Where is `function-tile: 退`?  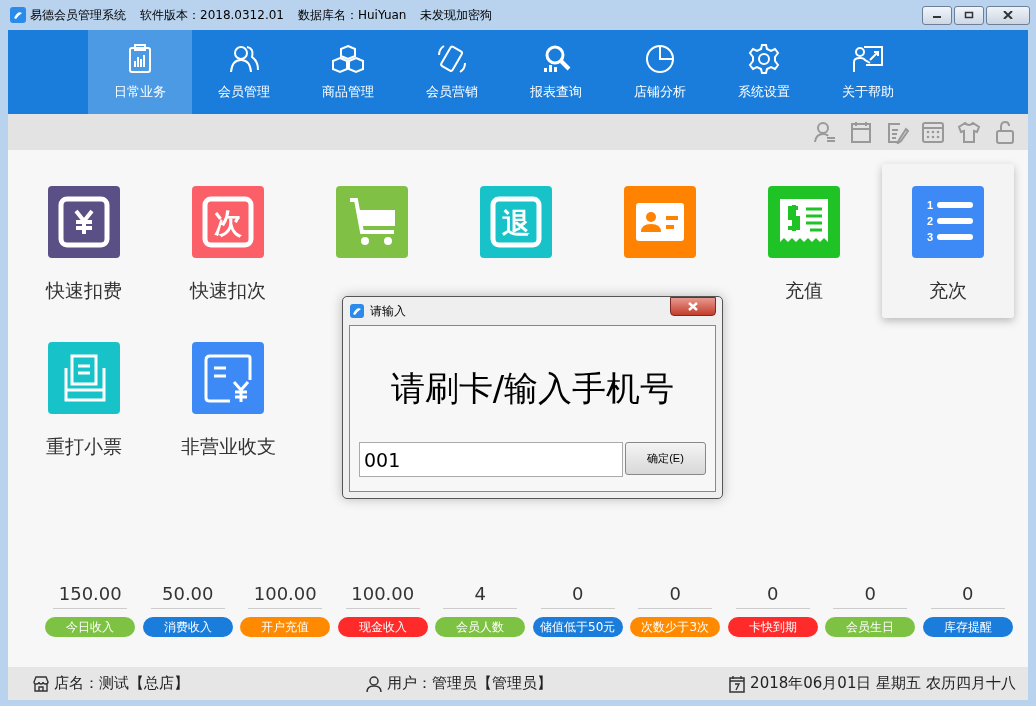
function-tile: 退 is located at coordinates (516, 213).